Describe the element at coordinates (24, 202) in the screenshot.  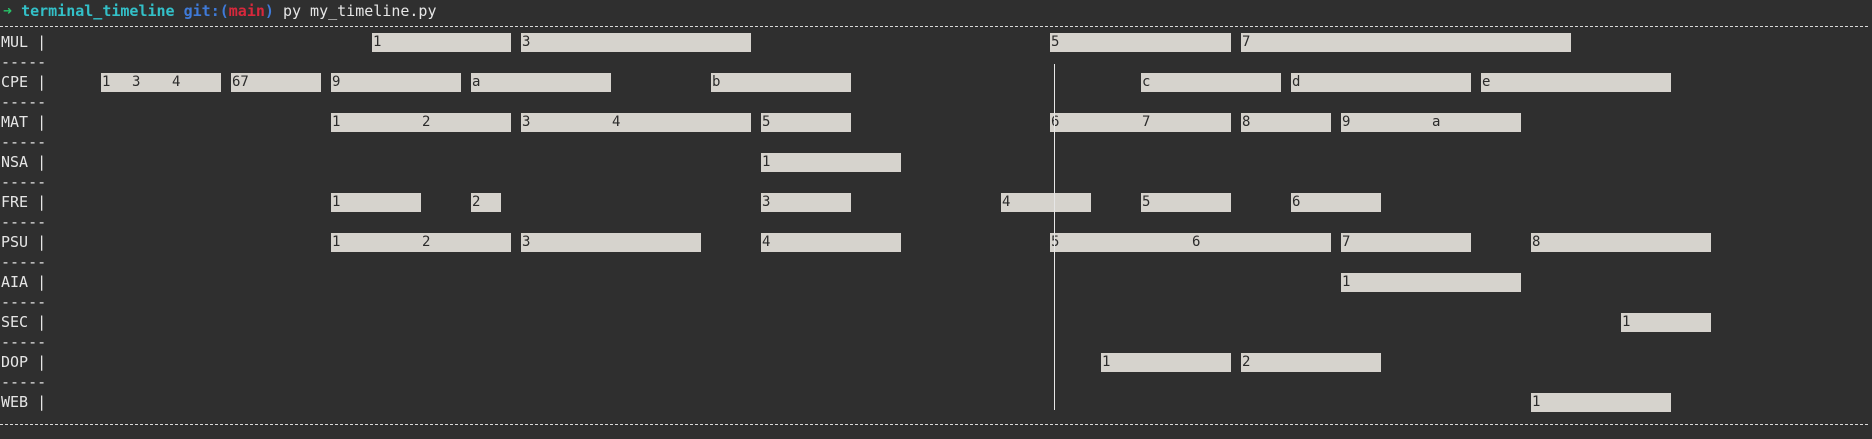
I see `row-label-fre: FRE |` at that location.